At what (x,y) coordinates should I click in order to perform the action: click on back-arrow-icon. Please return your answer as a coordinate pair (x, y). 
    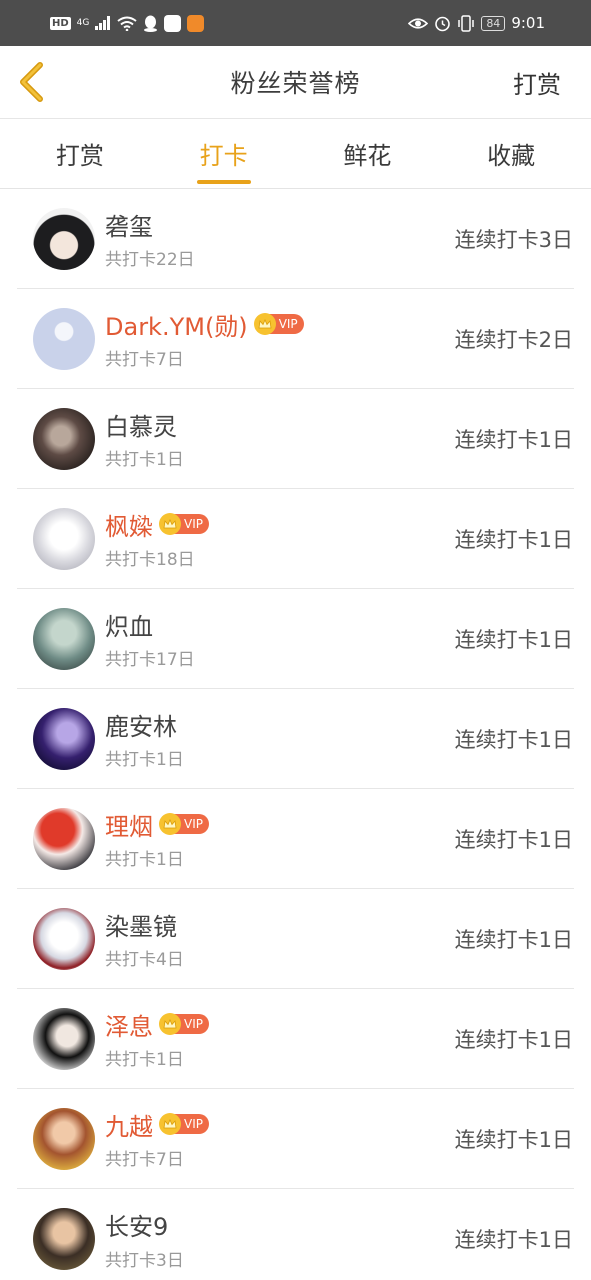
    Looking at the image, I should click on (31, 82).